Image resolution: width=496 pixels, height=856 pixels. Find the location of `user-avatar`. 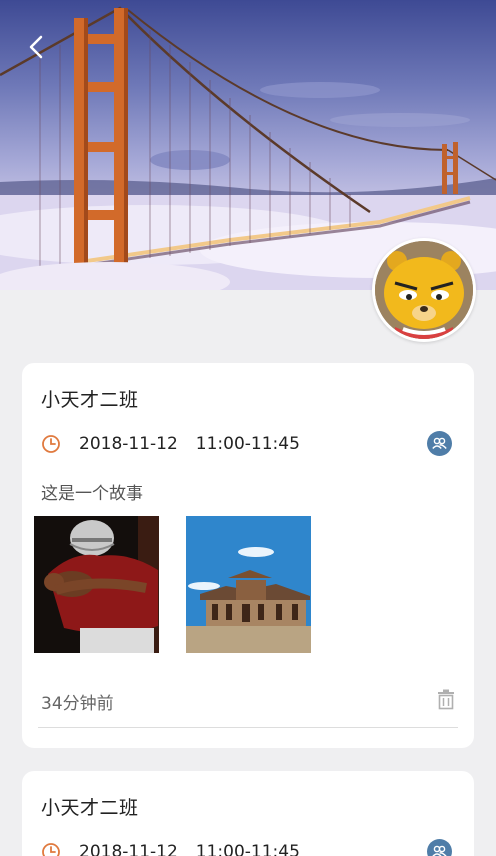

user-avatar is located at coordinates (424, 290).